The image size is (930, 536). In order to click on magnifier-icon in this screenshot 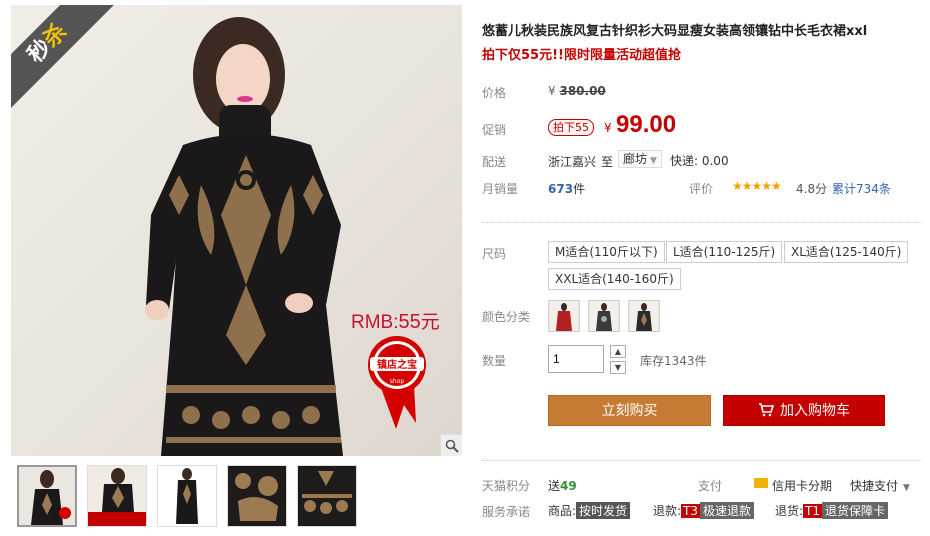, I will do `click(452, 446)`.